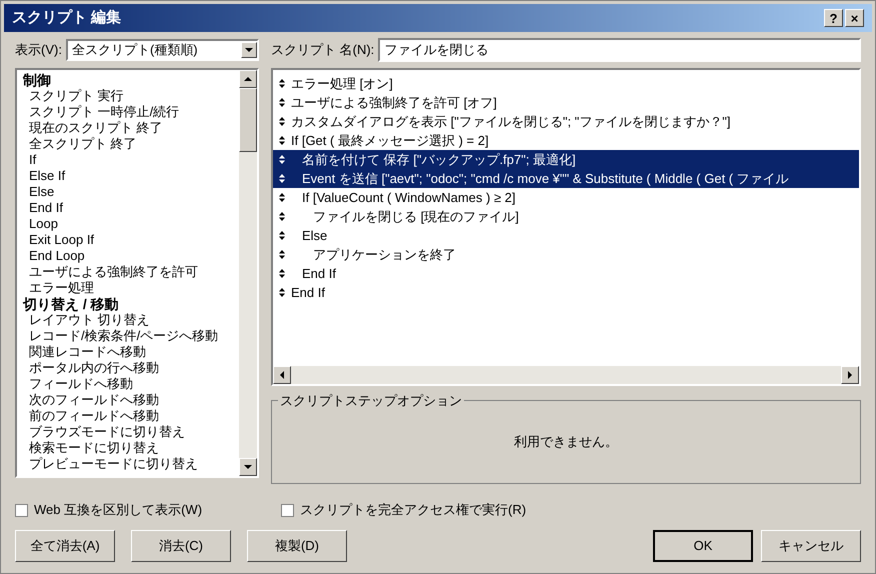  I want to click on dialog-button: キャンセル, so click(811, 546).